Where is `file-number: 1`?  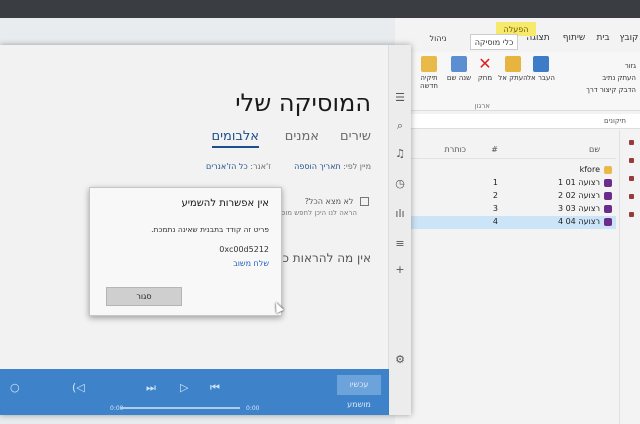 file-number: 1 is located at coordinates (495, 182).